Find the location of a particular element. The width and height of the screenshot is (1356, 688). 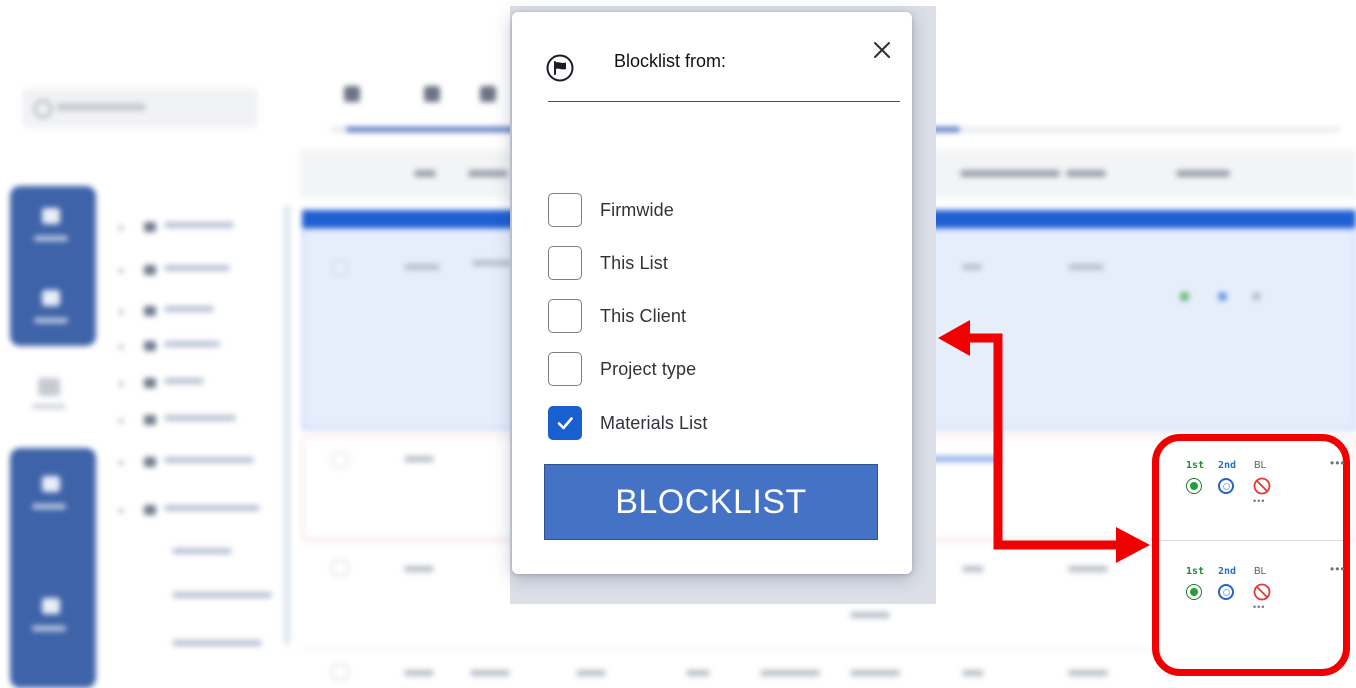

callout-divider is located at coordinates (1251, 540).